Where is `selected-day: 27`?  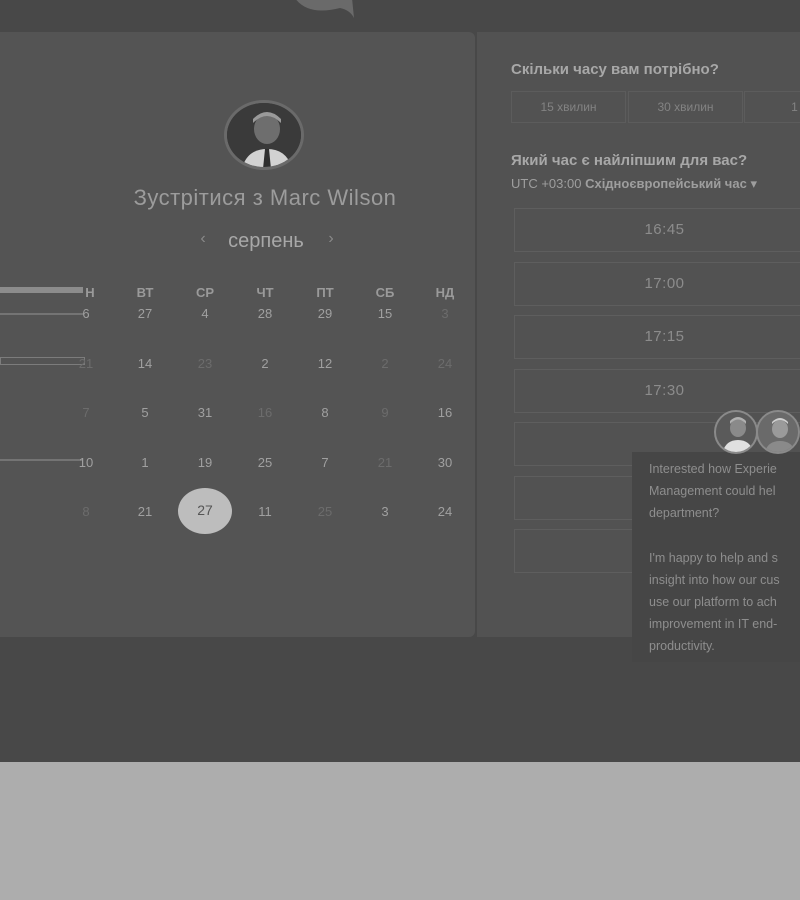
selected-day: 27 is located at coordinates (205, 511).